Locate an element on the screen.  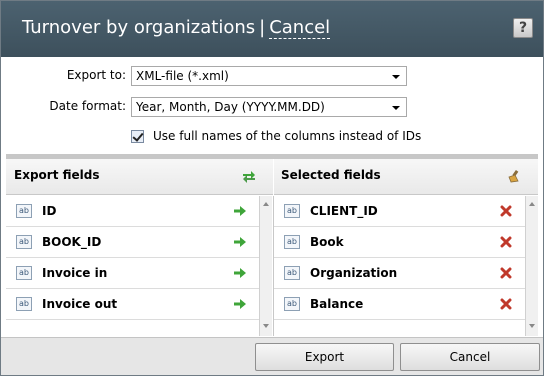
export-fields-title: Export fields is located at coordinates (57, 175).